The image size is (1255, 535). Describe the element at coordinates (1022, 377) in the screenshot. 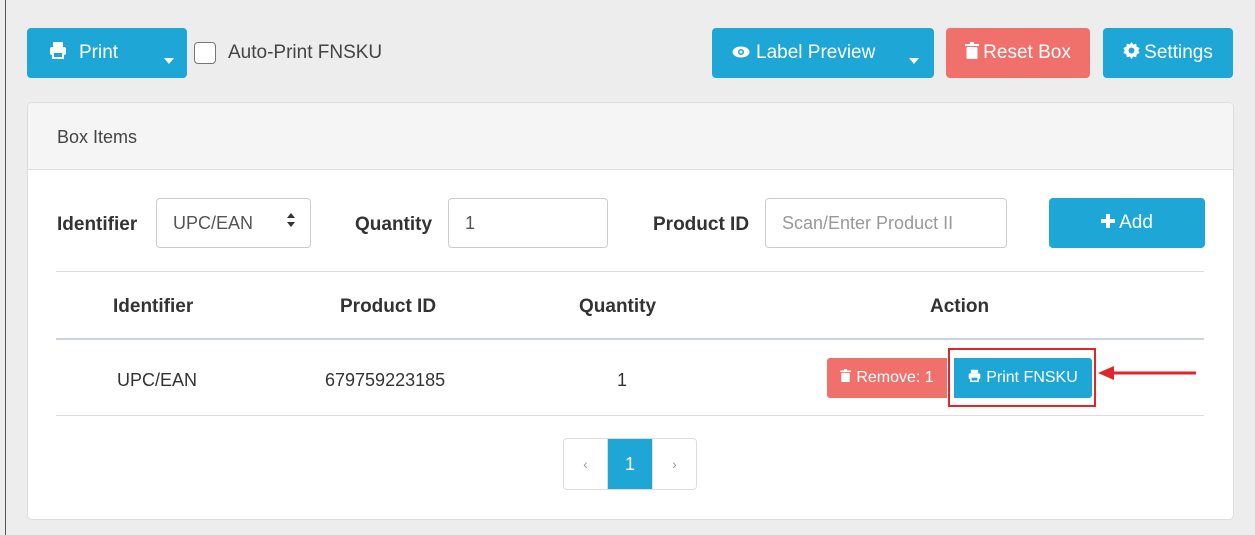

I see `highlight-box` at that location.